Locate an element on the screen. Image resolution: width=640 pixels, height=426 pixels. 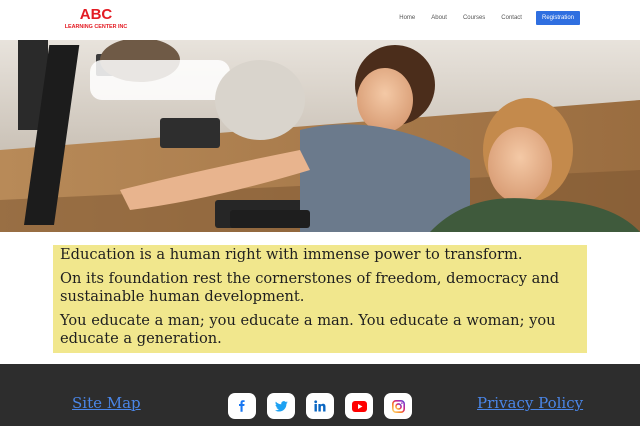
nav-home: Home is located at coordinates (407, 18).